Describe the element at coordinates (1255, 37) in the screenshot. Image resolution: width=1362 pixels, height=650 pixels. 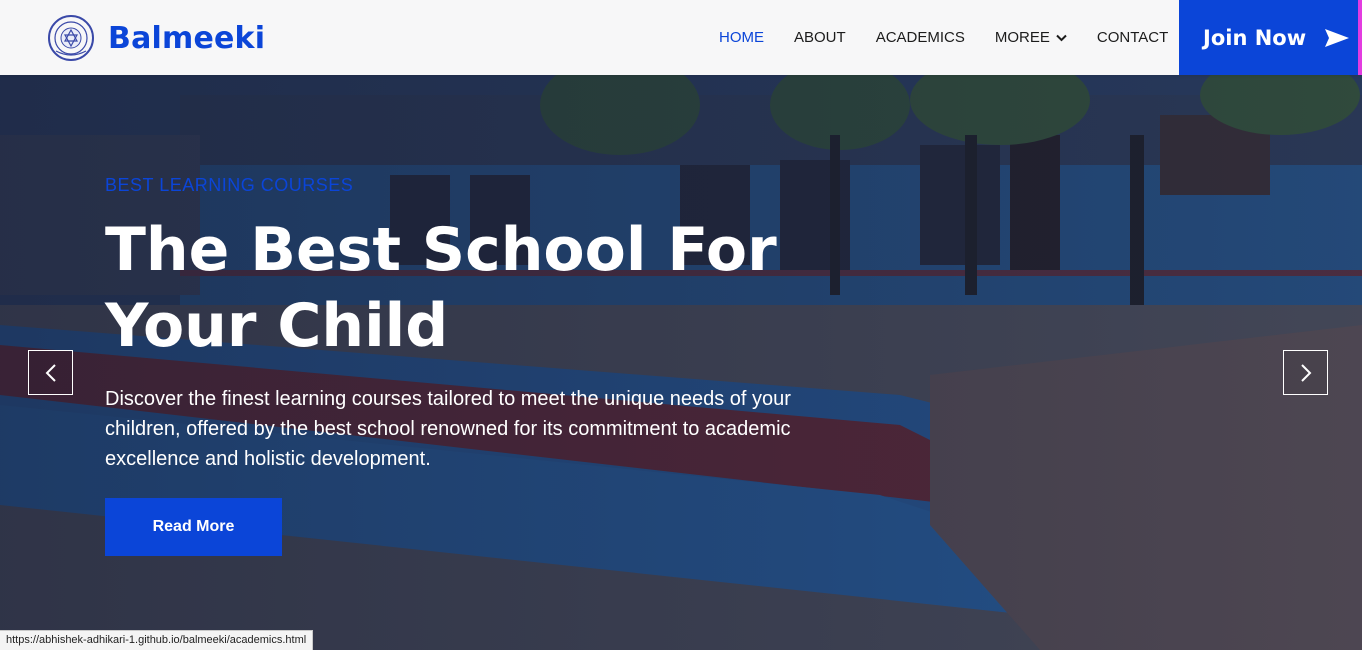
I see `join-now-label: Join Now` at that location.